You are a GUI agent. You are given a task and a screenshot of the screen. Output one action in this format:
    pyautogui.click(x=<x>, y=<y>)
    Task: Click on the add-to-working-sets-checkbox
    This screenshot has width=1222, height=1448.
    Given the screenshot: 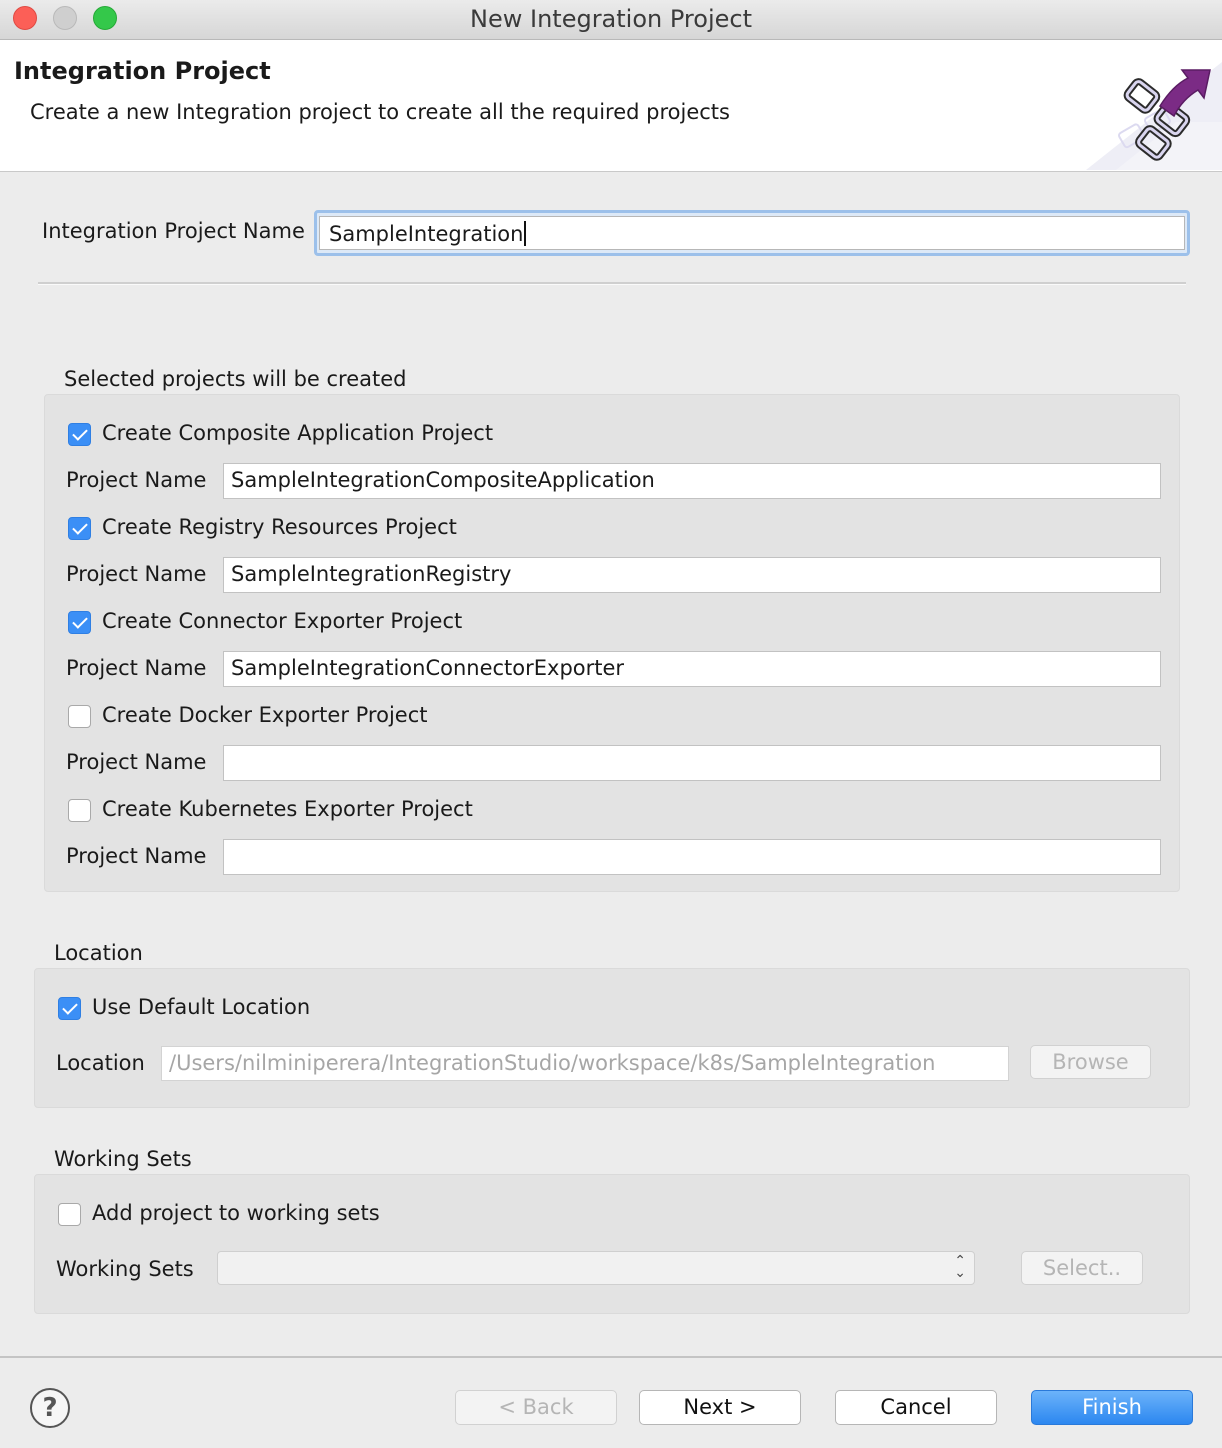 What is the action you would take?
    pyautogui.click(x=69, y=1214)
    